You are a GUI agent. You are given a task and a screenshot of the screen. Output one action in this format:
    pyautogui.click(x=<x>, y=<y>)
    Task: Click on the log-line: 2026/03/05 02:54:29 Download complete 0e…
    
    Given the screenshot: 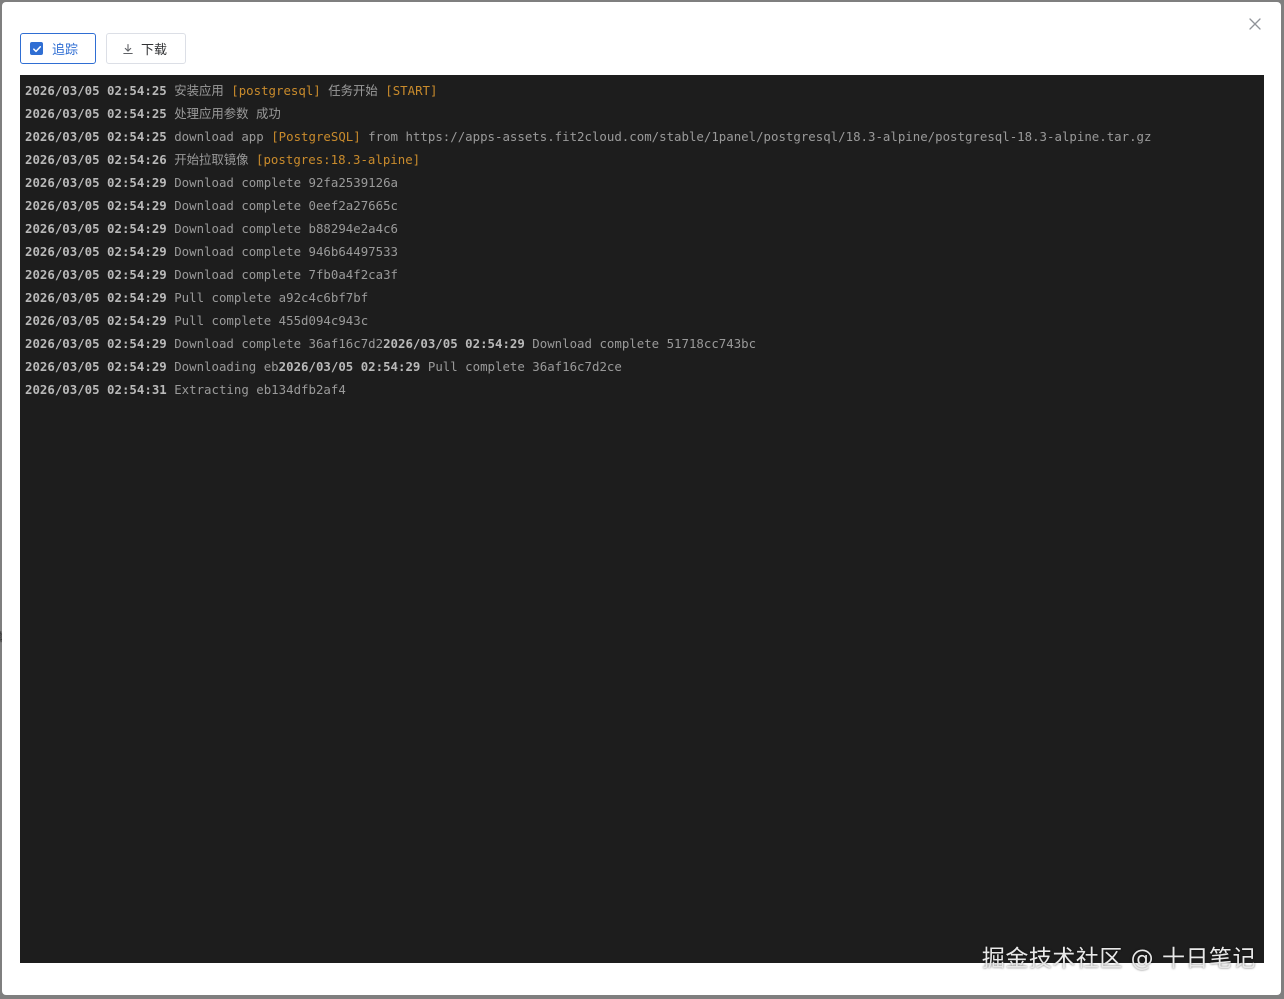 What is the action you would take?
    pyautogui.click(x=642, y=205)
    